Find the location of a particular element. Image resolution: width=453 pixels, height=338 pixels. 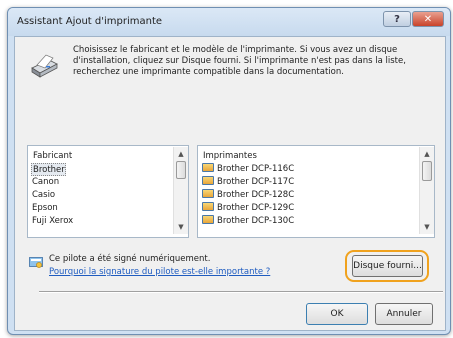

printer-scrollbar: ▲ ▼ is located at coordinates (426, 190).